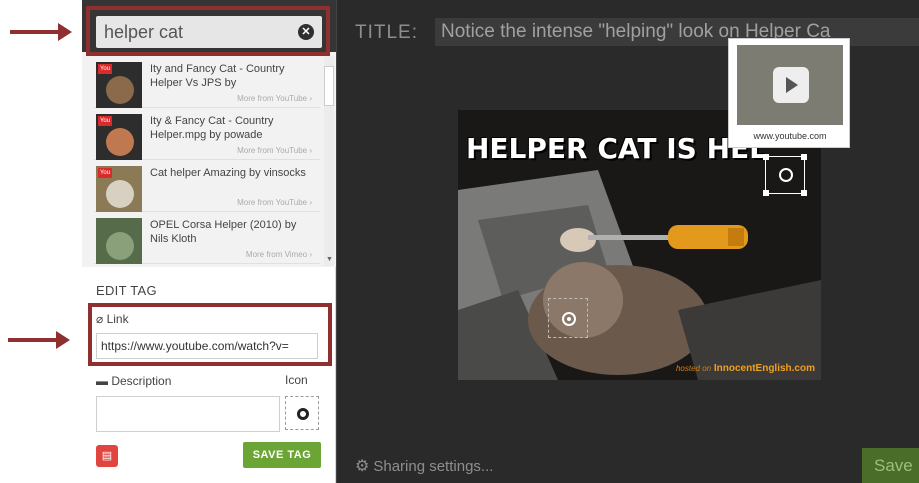  I want to click on edit-tag-heading: EDIT TAG, so click(126, 290).